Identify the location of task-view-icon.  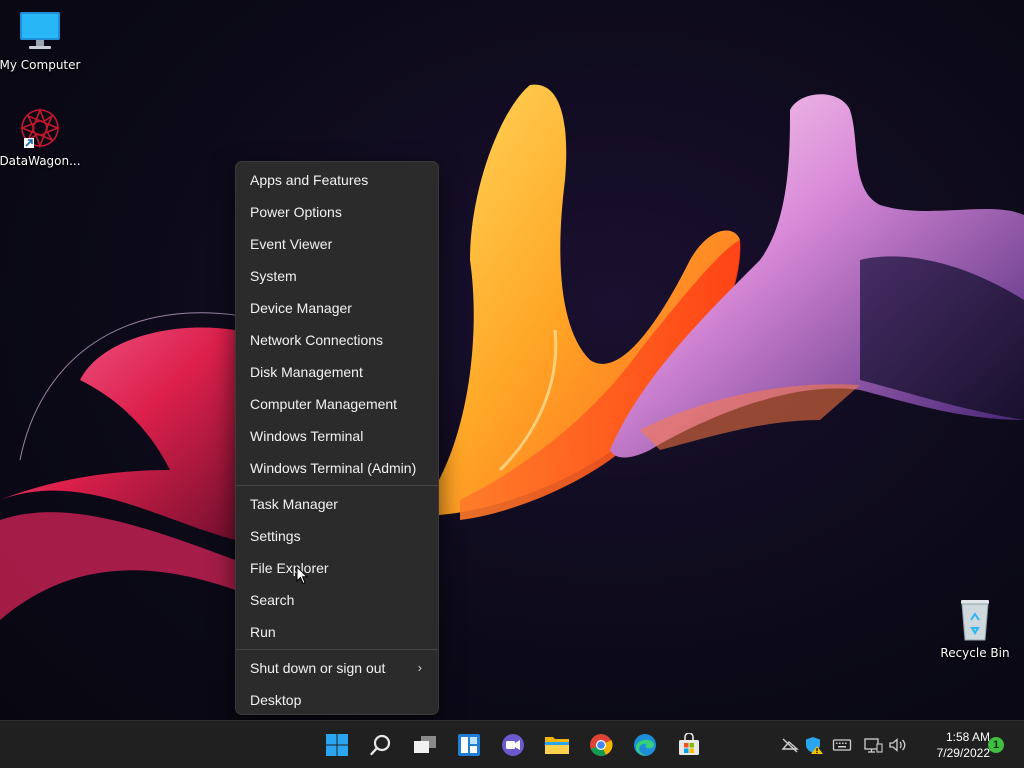
(425, 744).